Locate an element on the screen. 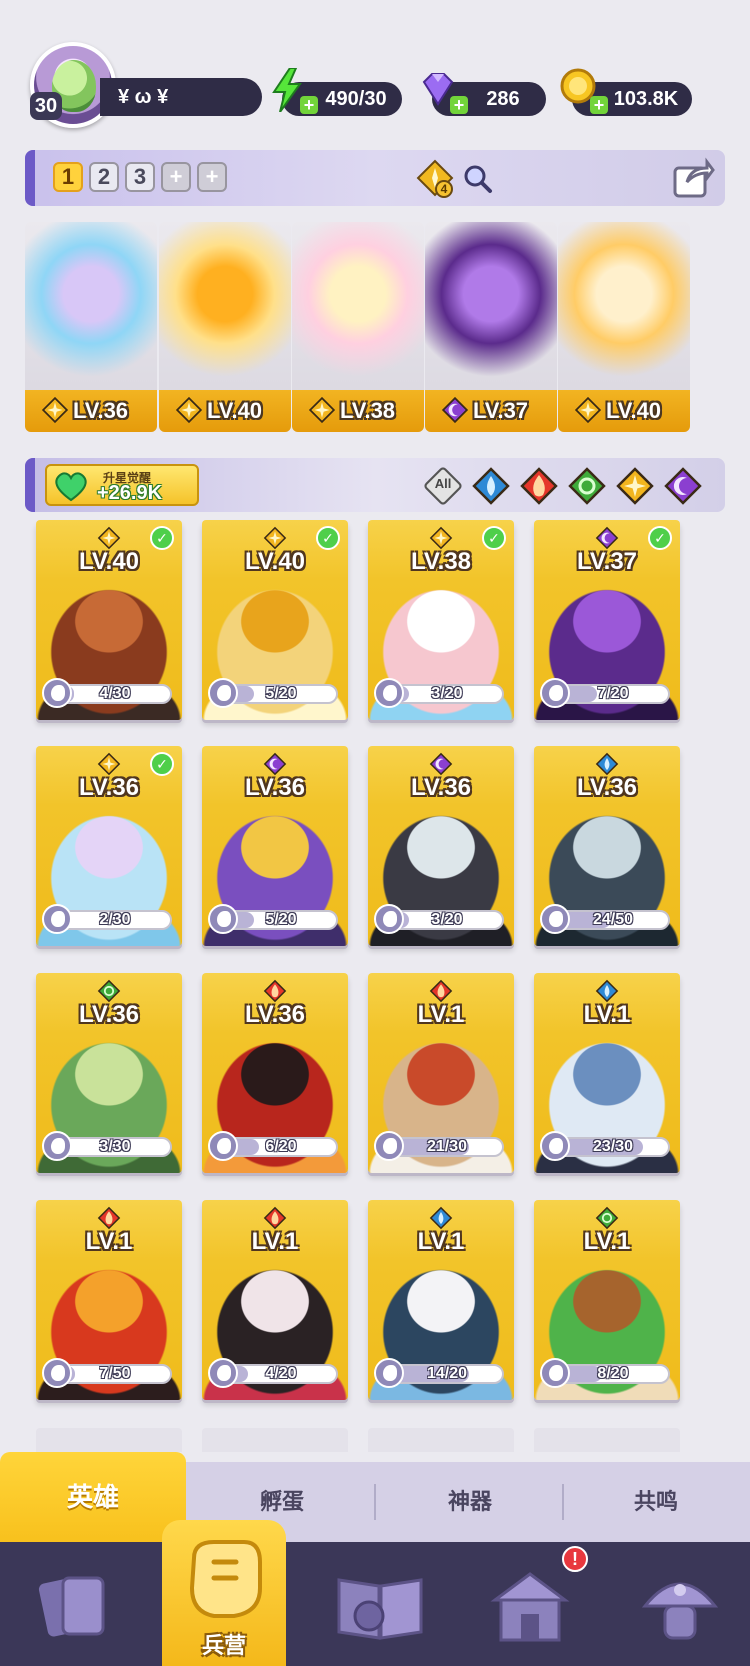 This screenshot has height=1666, width=750. gem-counter: + 286 is located at coordinates (484, 94).